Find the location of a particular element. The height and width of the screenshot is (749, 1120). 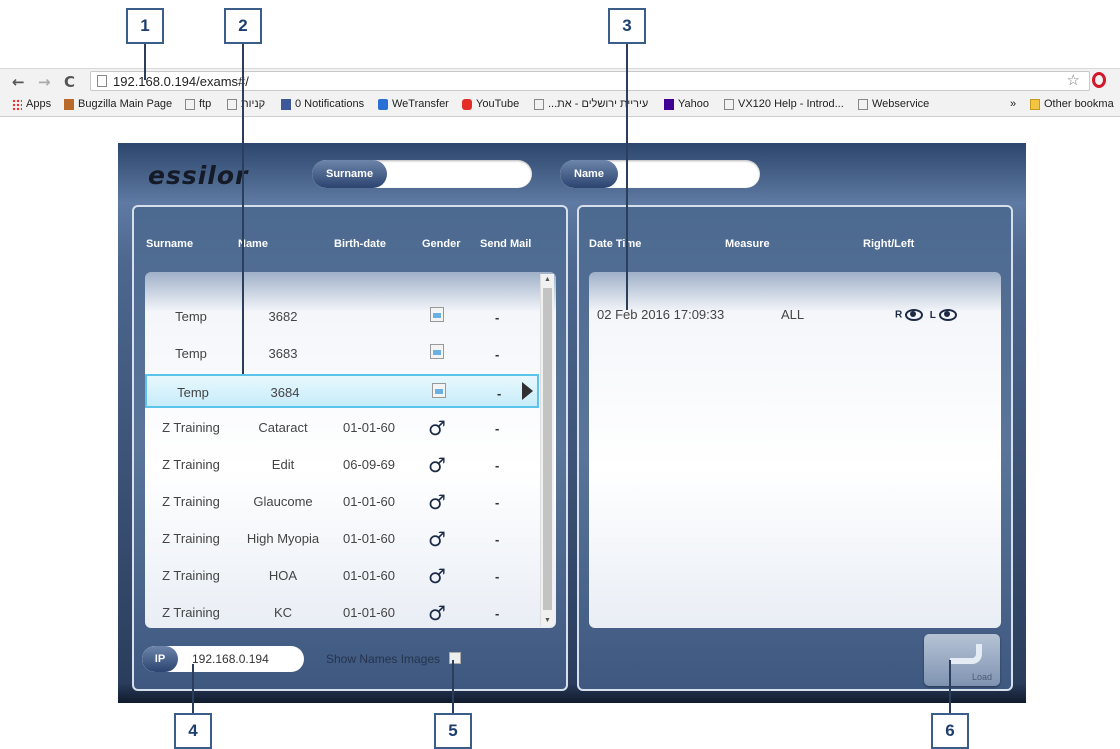

scroll-down-icon: ▼ is located at coordinates (547, 620).